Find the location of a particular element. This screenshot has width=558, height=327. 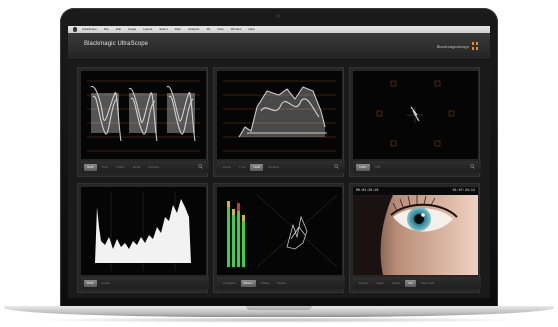

laptop-notch is located at coordinates (279, 308).